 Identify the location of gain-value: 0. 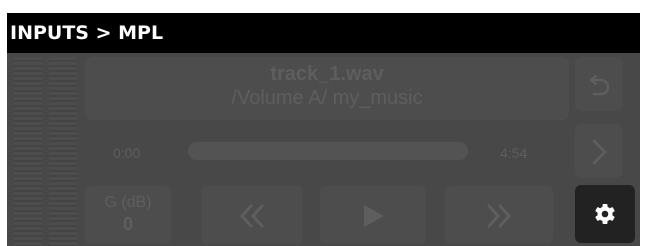
(127, 224).